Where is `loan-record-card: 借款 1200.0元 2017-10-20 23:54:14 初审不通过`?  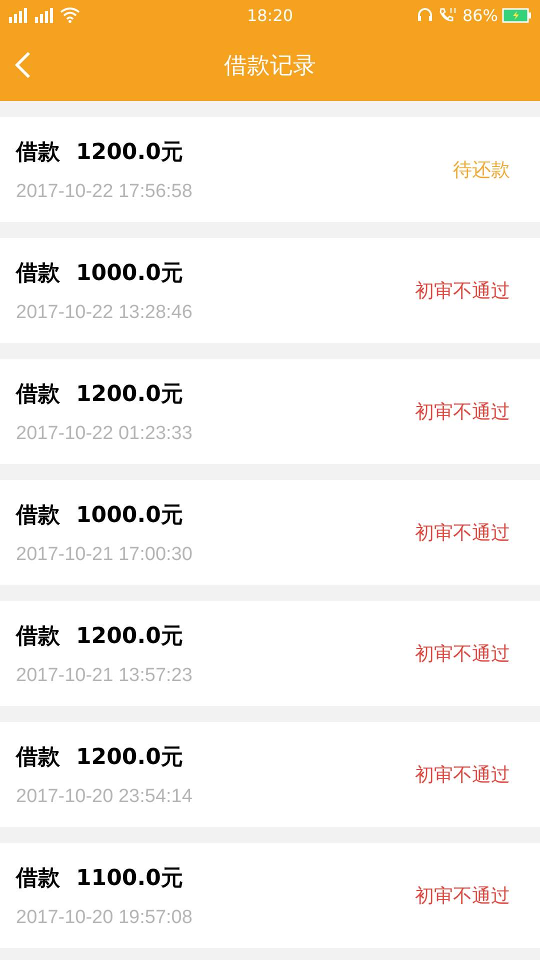 loan-record-card: 借款 1200.0元 2017-10-20 23:54:14 初审不通过 is located at coordinates (270, 774).